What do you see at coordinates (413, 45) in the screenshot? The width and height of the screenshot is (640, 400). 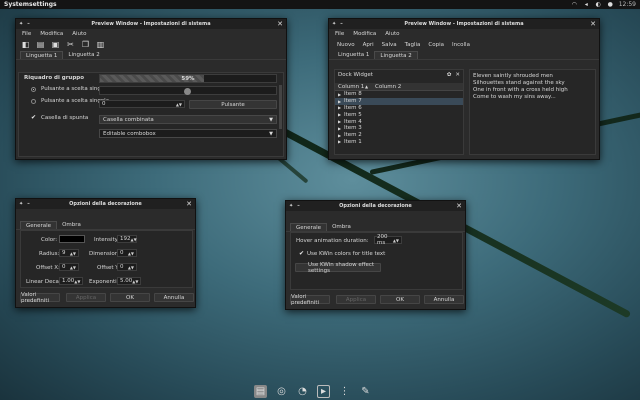 I see `cut-button: Taglia` at bounding box center [413, 45].